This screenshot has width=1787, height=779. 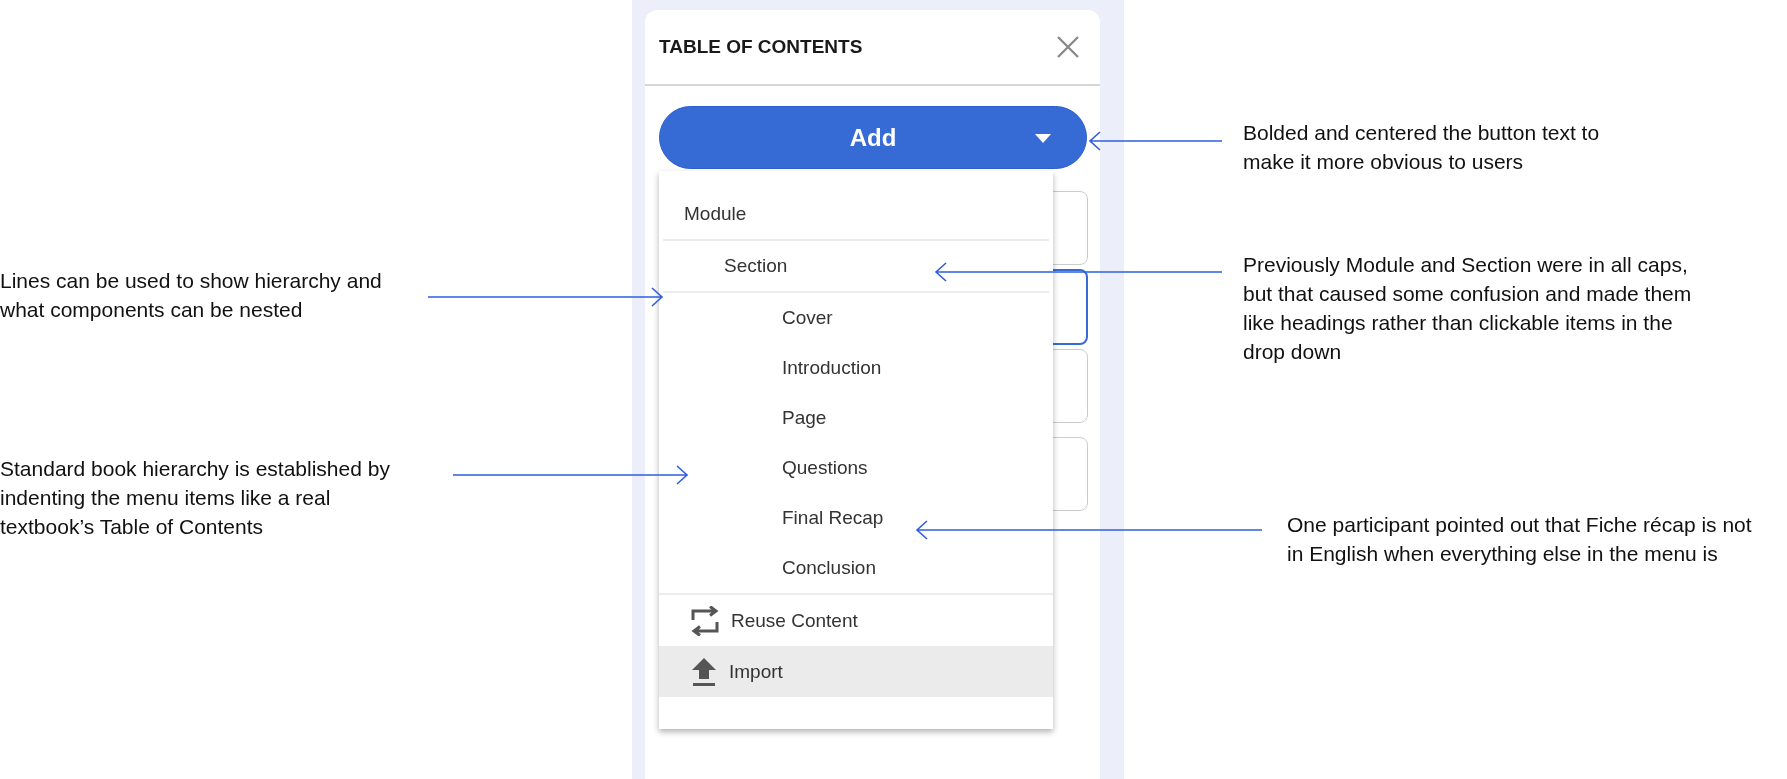 What do you see at coordinates (705, 620) in the screenshot?
I see `repeat-icon` at bounding box center [705, 620].